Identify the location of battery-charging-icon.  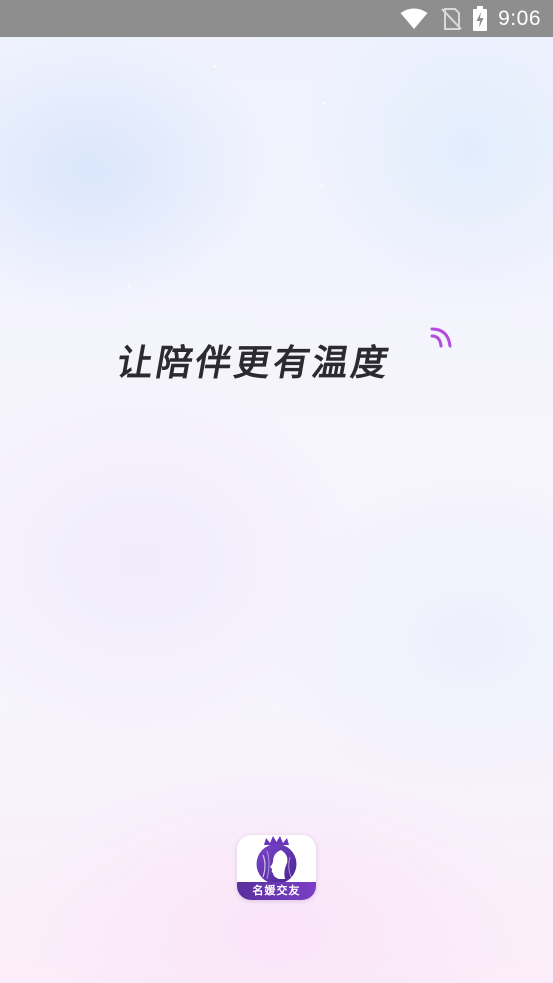
(480, 18).